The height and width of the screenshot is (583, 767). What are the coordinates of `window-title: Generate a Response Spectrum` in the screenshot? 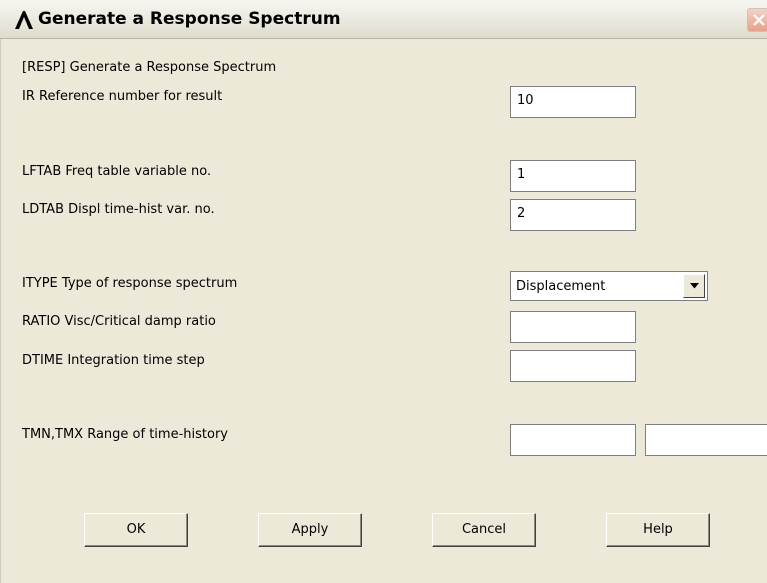 It's located at (189, 19).